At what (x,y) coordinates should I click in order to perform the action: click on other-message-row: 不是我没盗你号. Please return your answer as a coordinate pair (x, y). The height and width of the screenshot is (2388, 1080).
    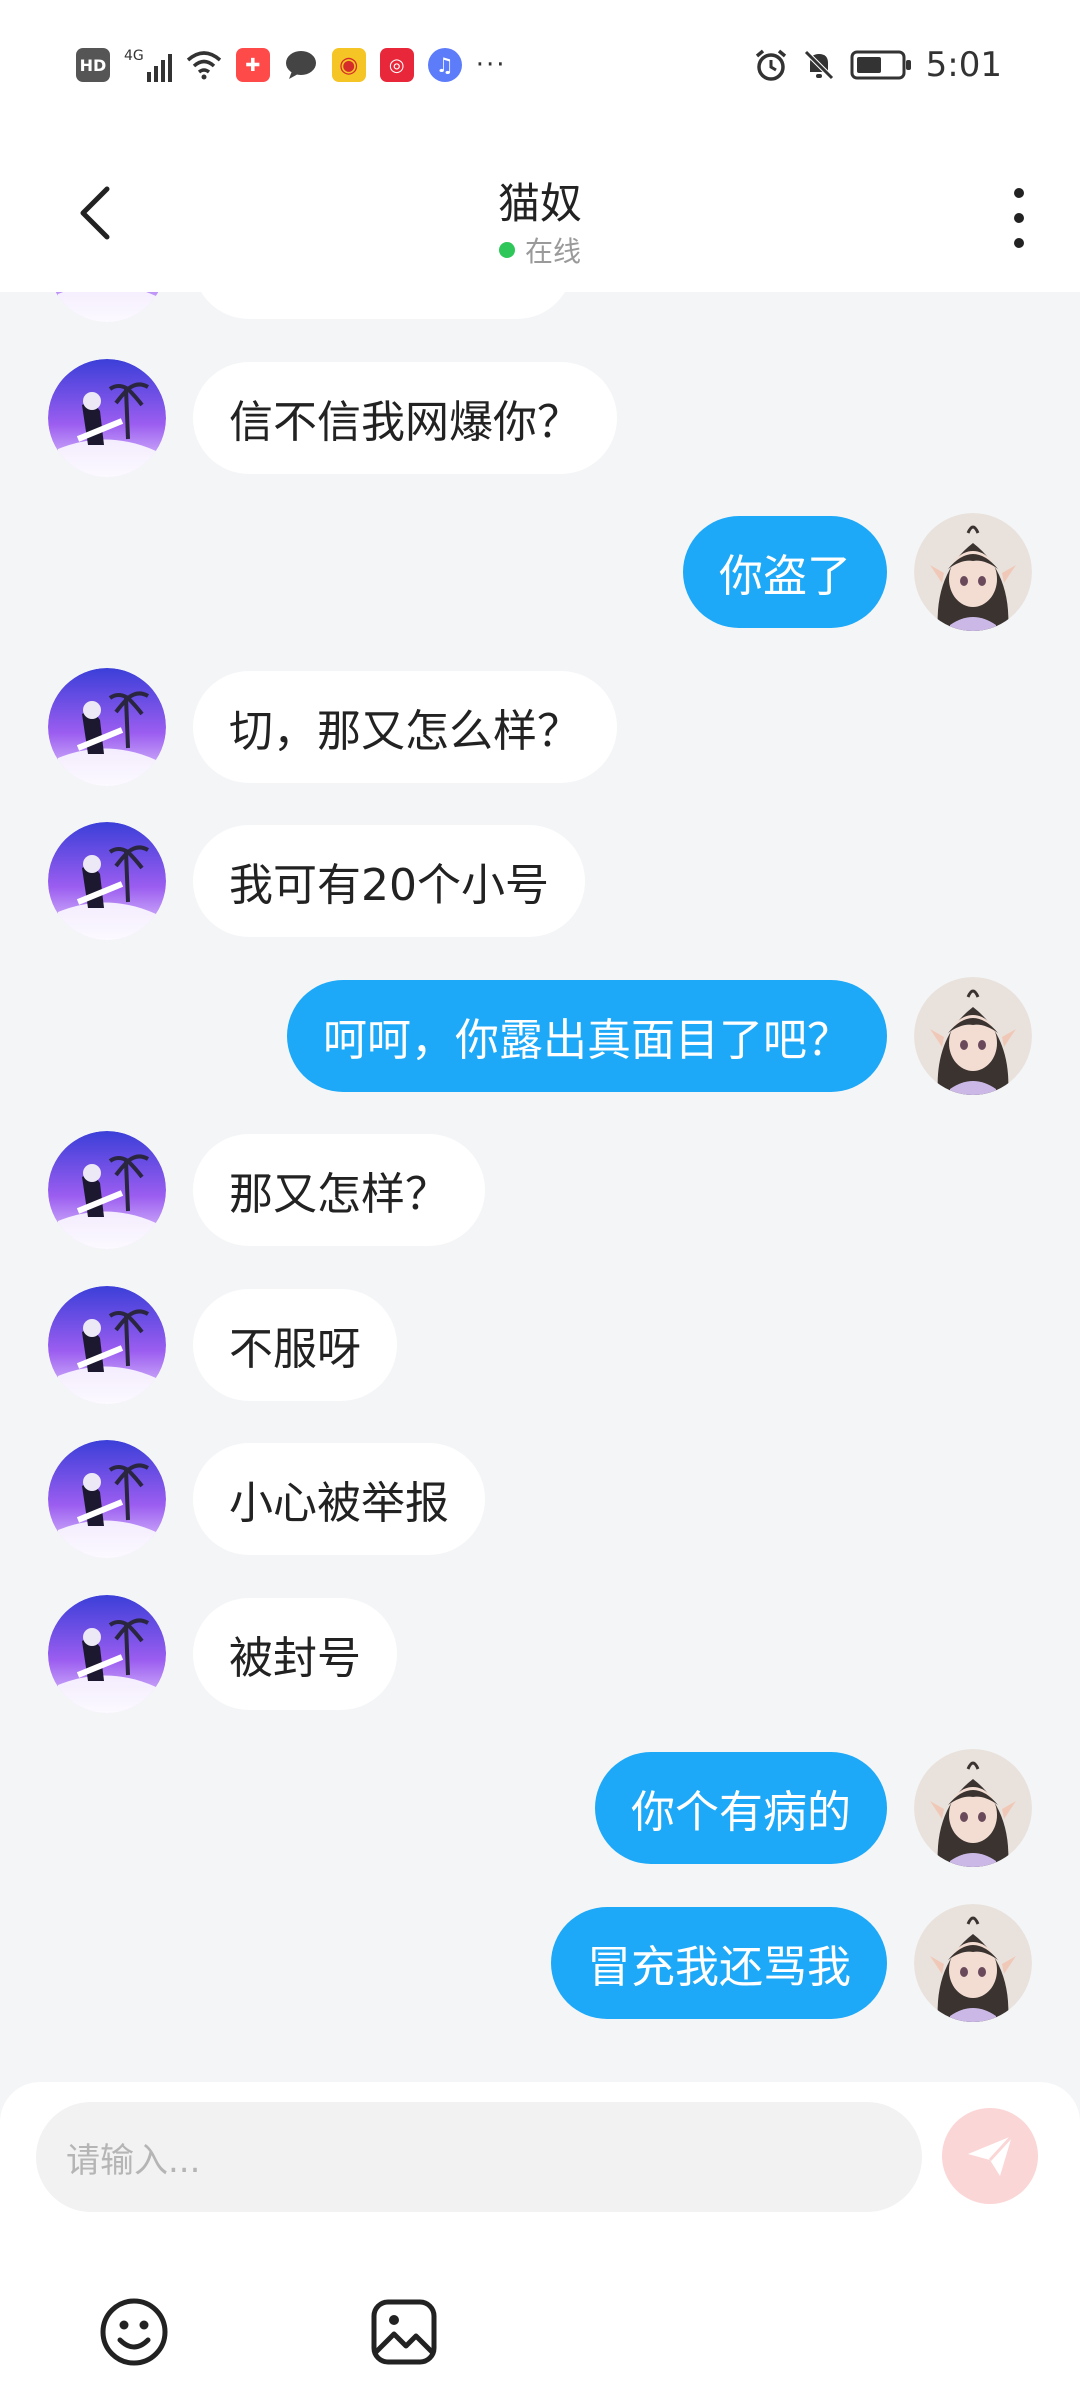
    Looking at the image, I should click on (540, 307).